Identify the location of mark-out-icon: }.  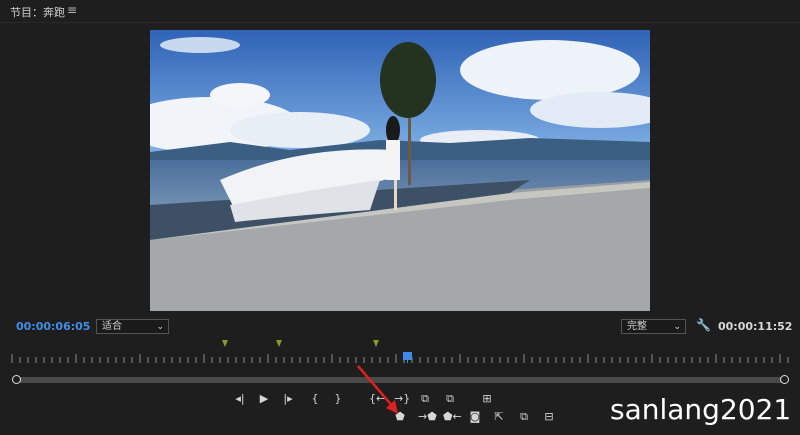
(338, 399).